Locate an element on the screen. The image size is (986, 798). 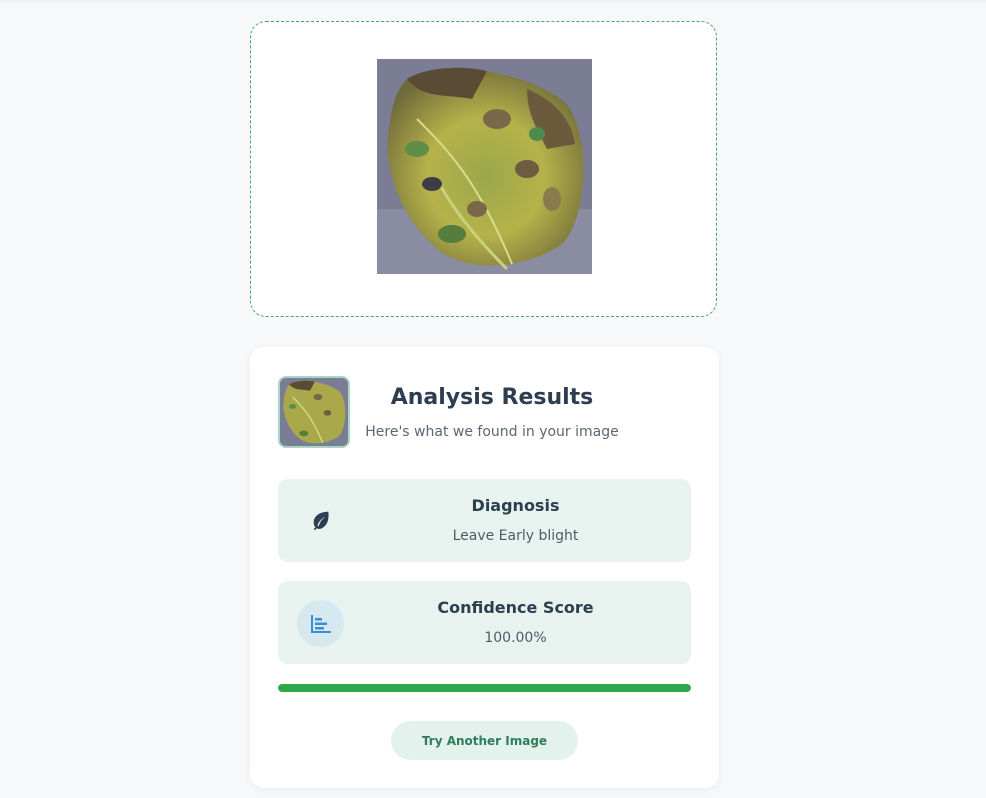
uploaded-leaf-image is located at coordinates (484, 166).